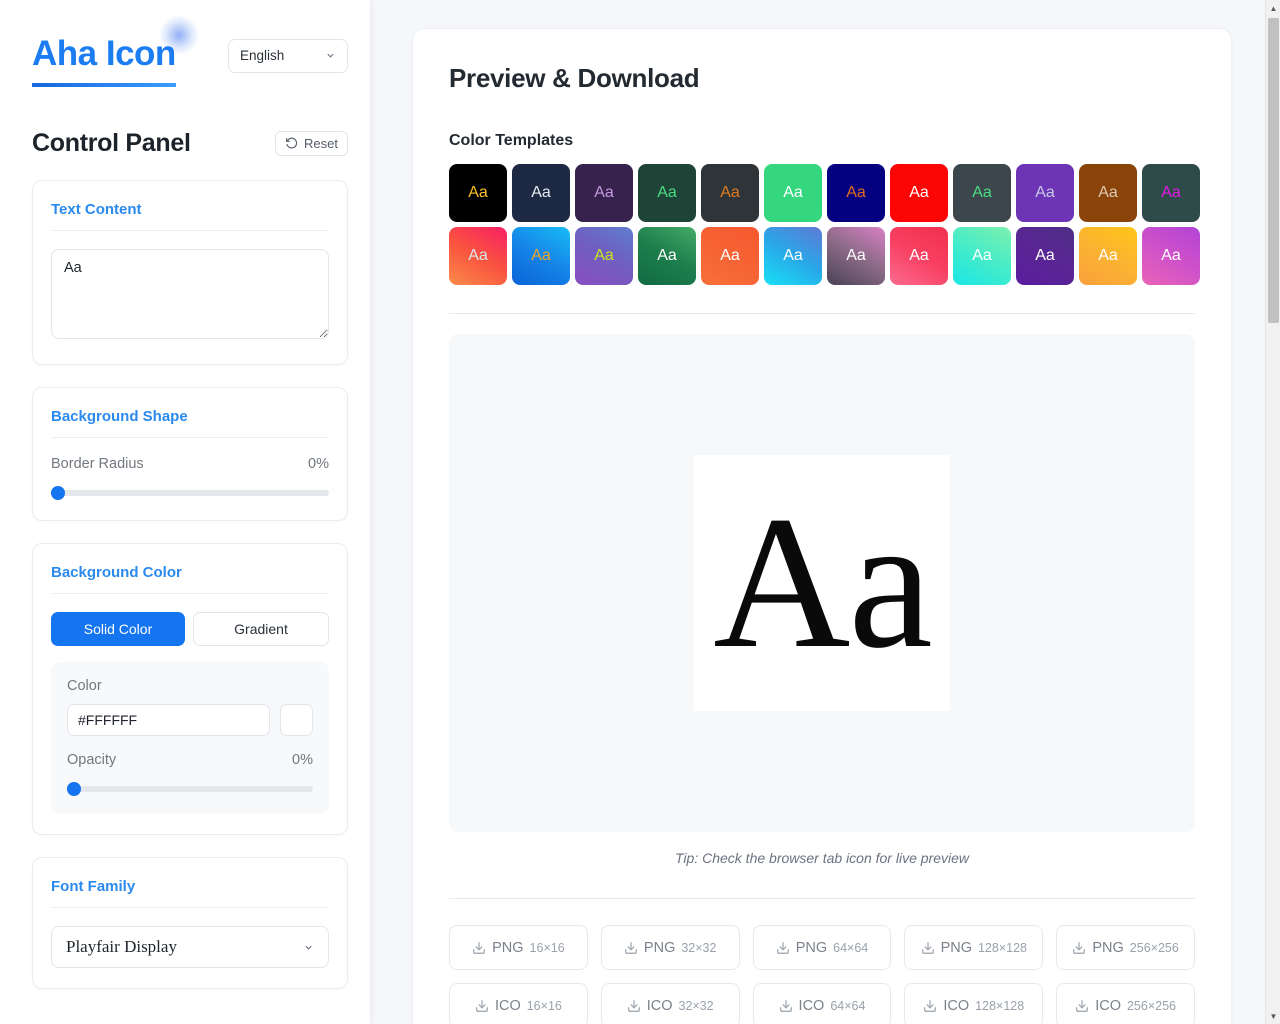 The height and width of the screenshot is (1024, 1280). I want to click on opacity-slider-track, so click(190, 789).